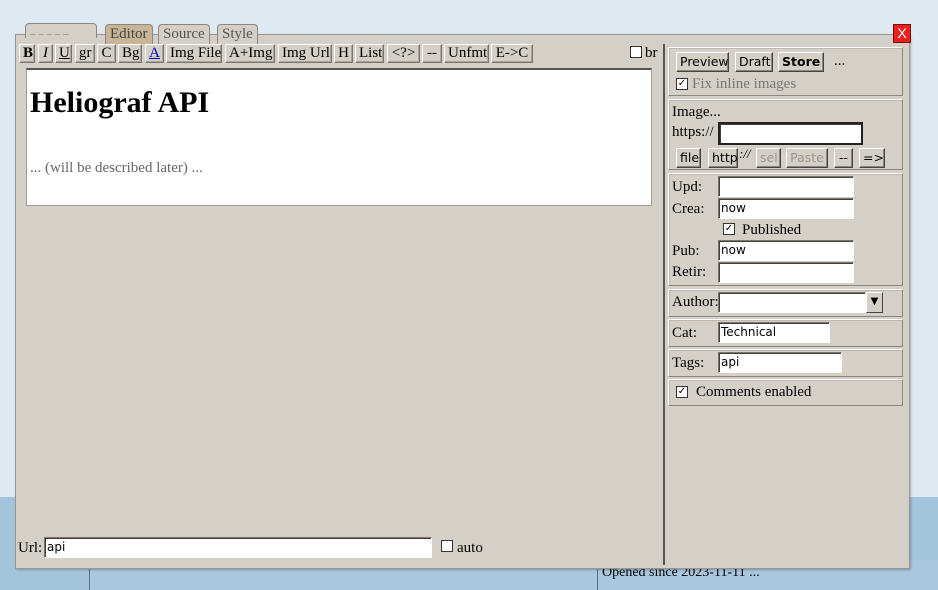 The height and width of the screenshot is (590, 938). Describe the element at coordinates (872, 158) in the screenshot. I see `insert-image-button: =>` at that location.